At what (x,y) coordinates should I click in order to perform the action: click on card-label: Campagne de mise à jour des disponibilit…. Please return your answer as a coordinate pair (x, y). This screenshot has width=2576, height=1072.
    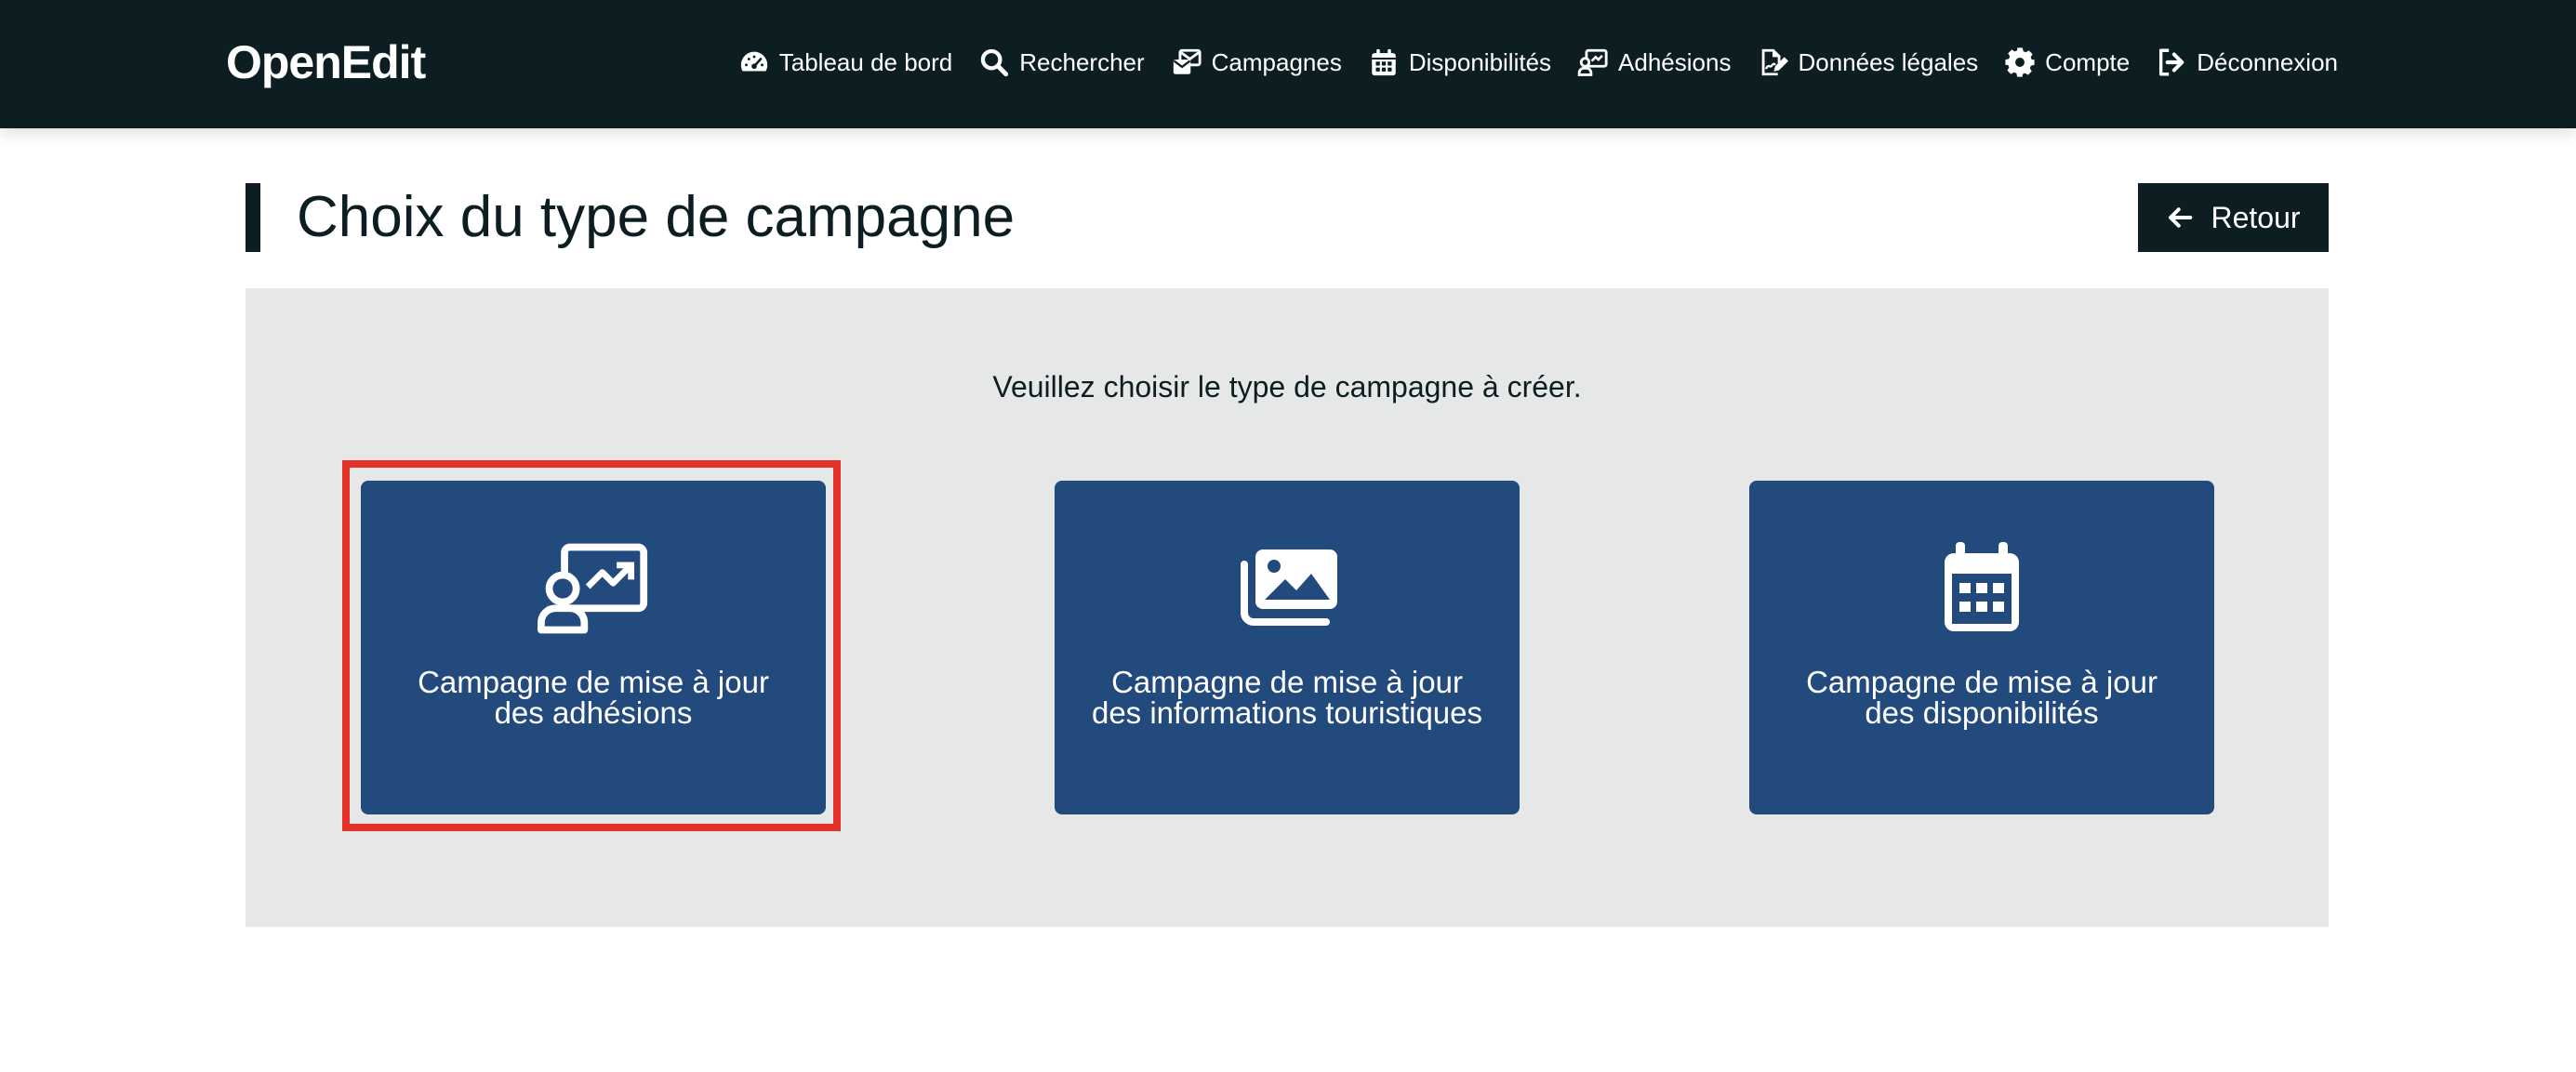
    Looking at the image, I should click on (1982, 697).